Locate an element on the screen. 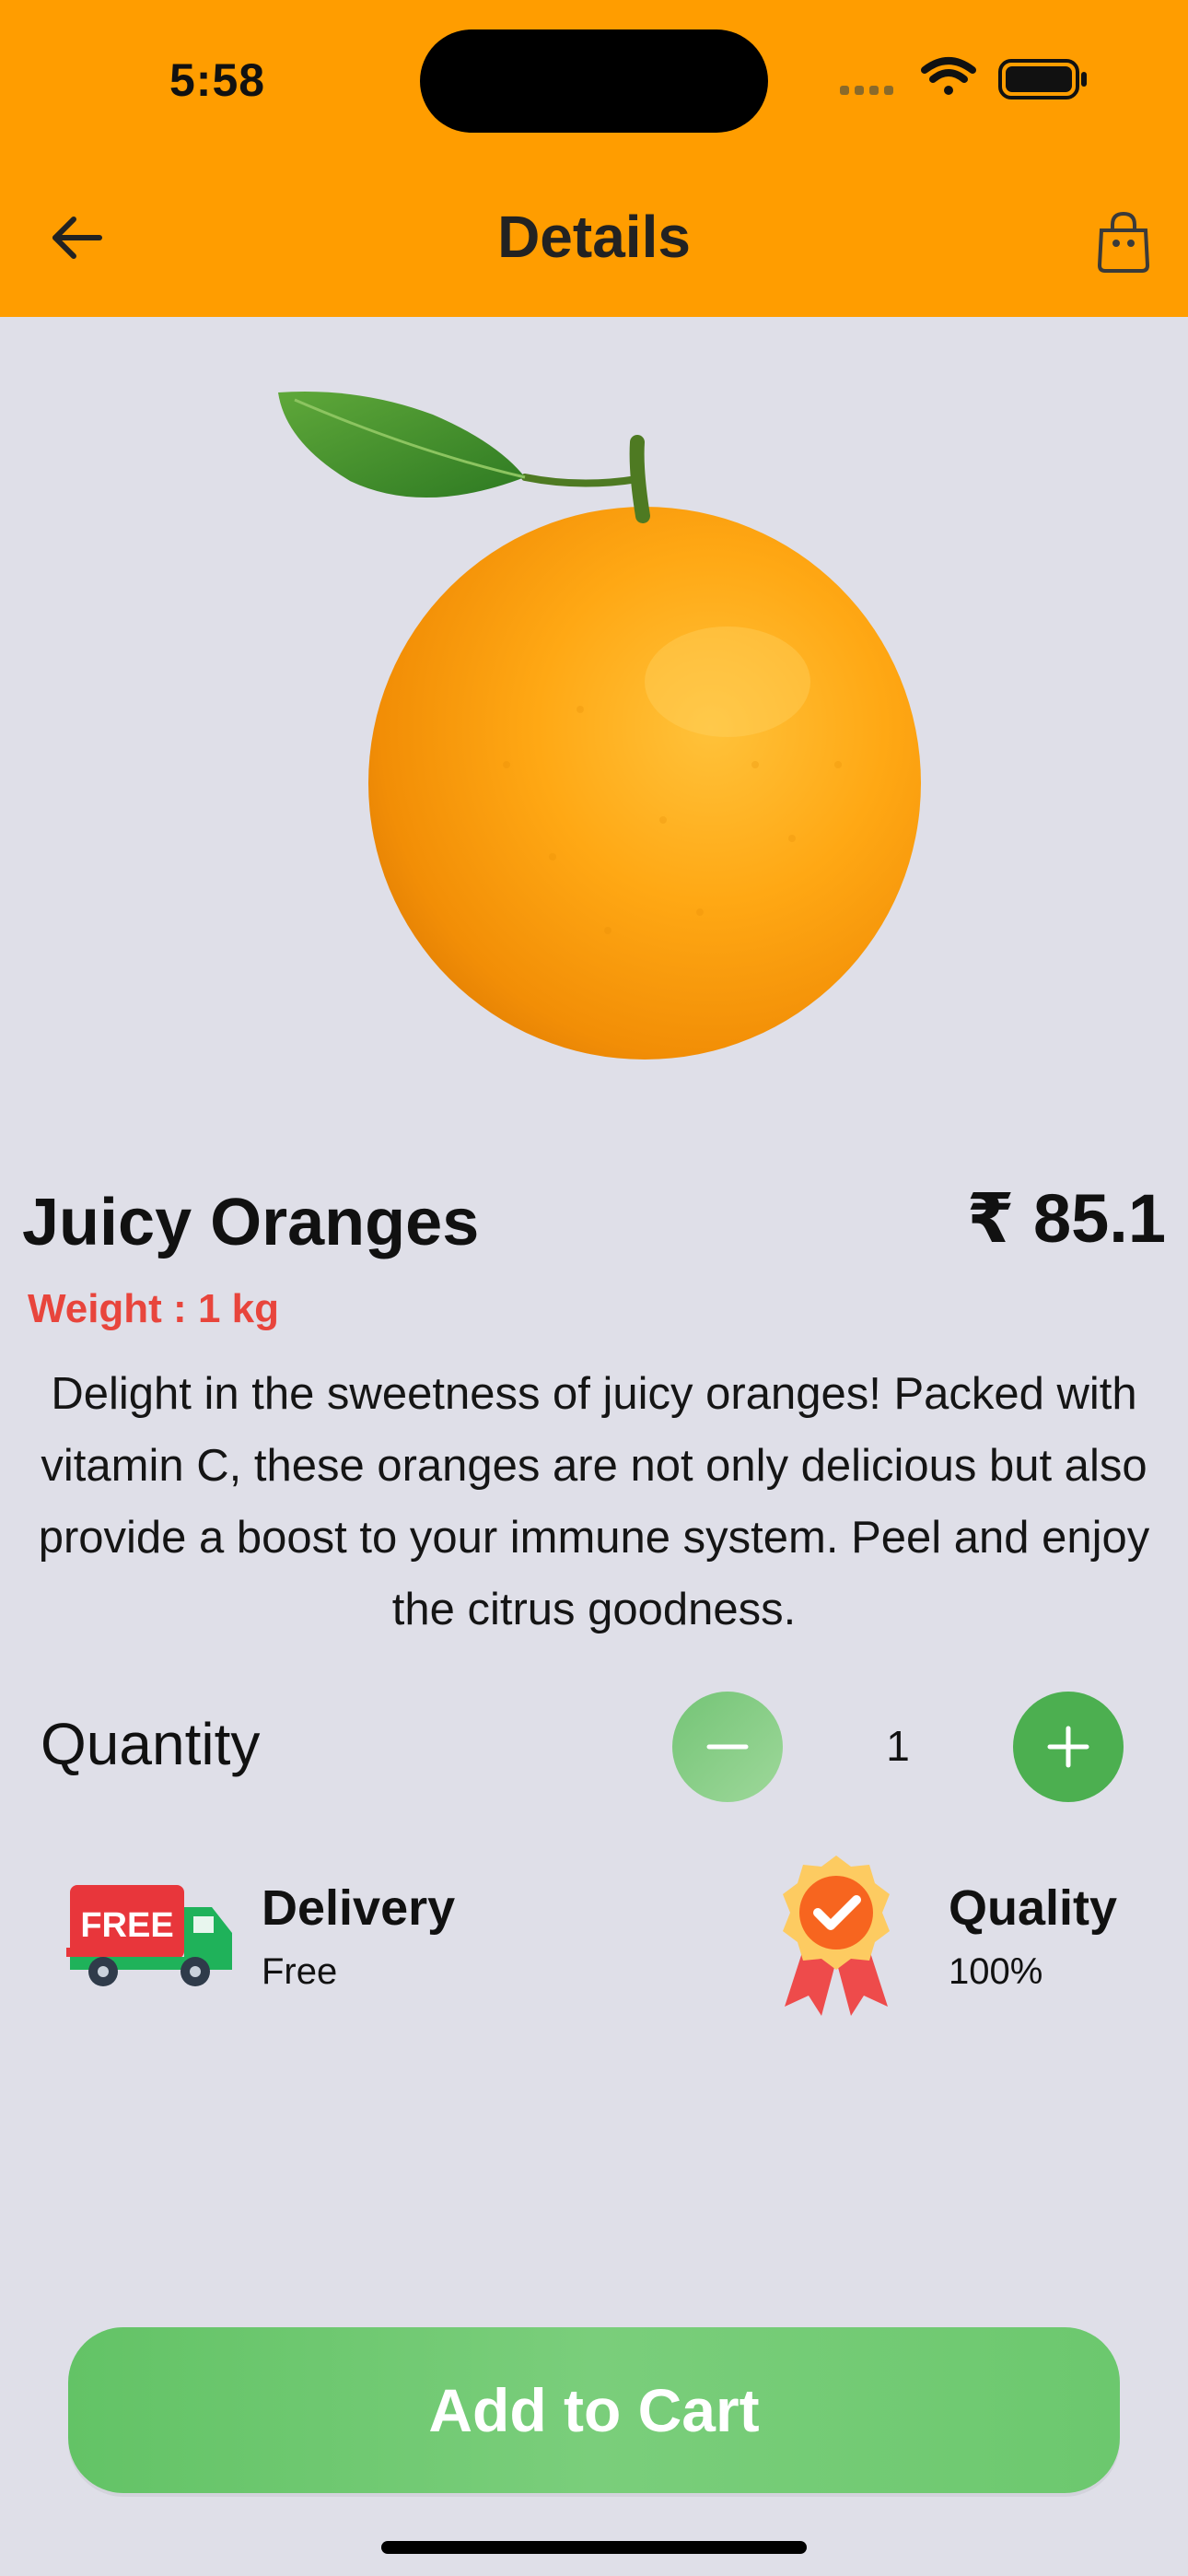  increment-button is located at coordinates (1068, 1747).